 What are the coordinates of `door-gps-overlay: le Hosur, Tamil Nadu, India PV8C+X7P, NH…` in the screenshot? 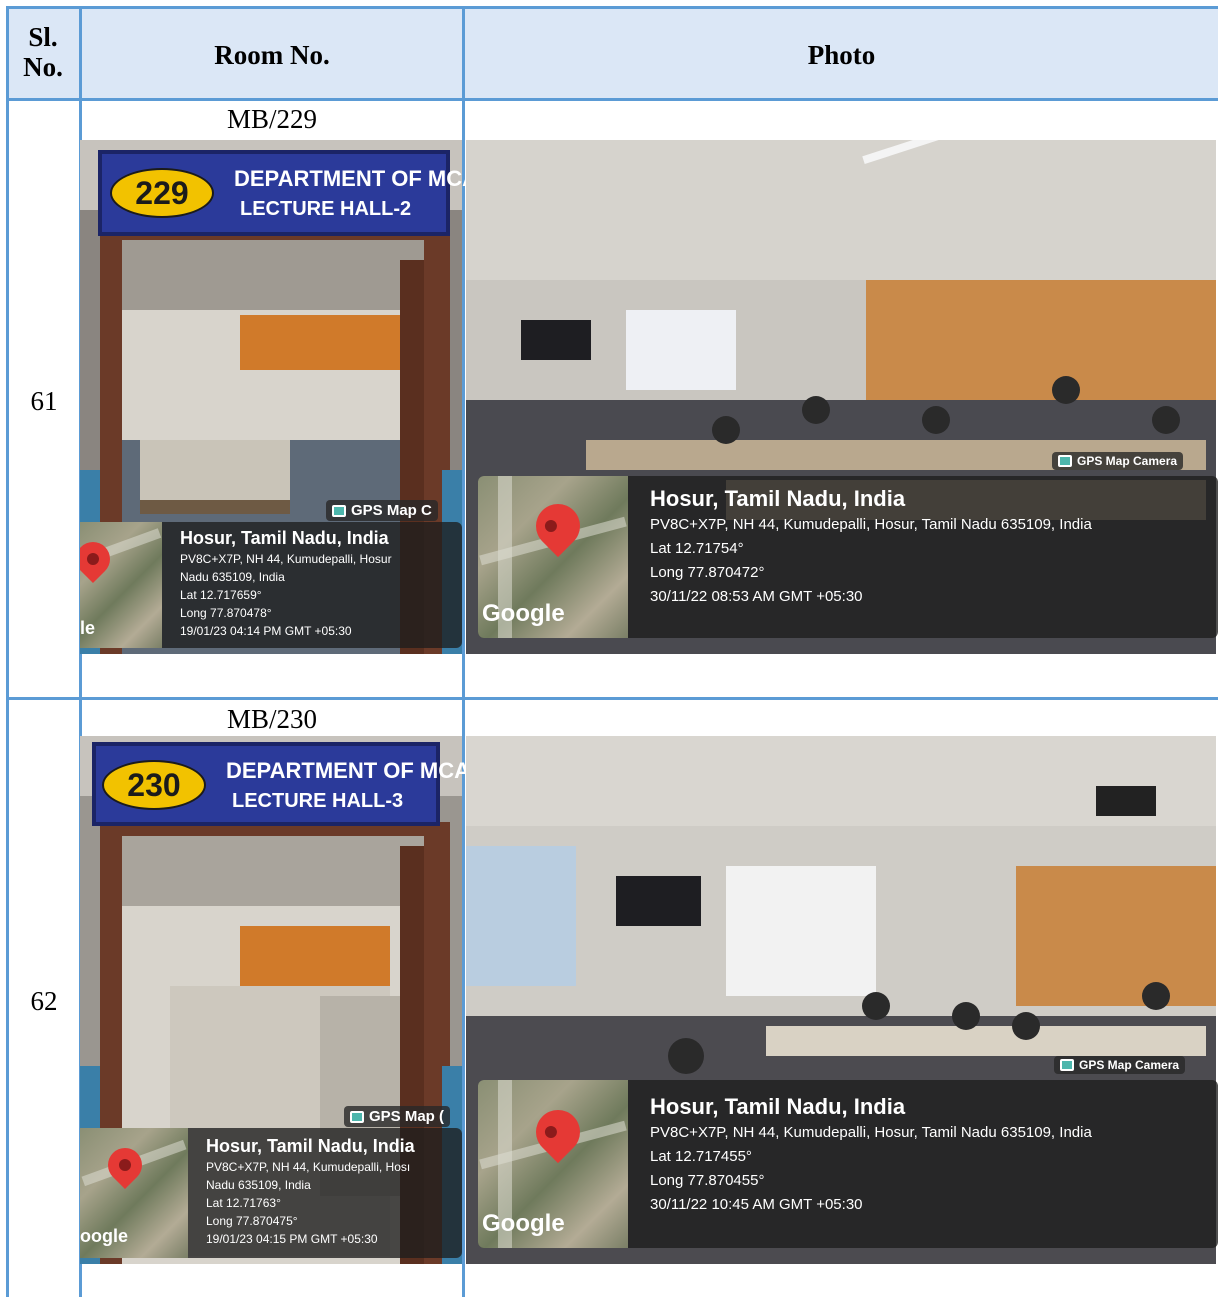 It's located at (271, 585).